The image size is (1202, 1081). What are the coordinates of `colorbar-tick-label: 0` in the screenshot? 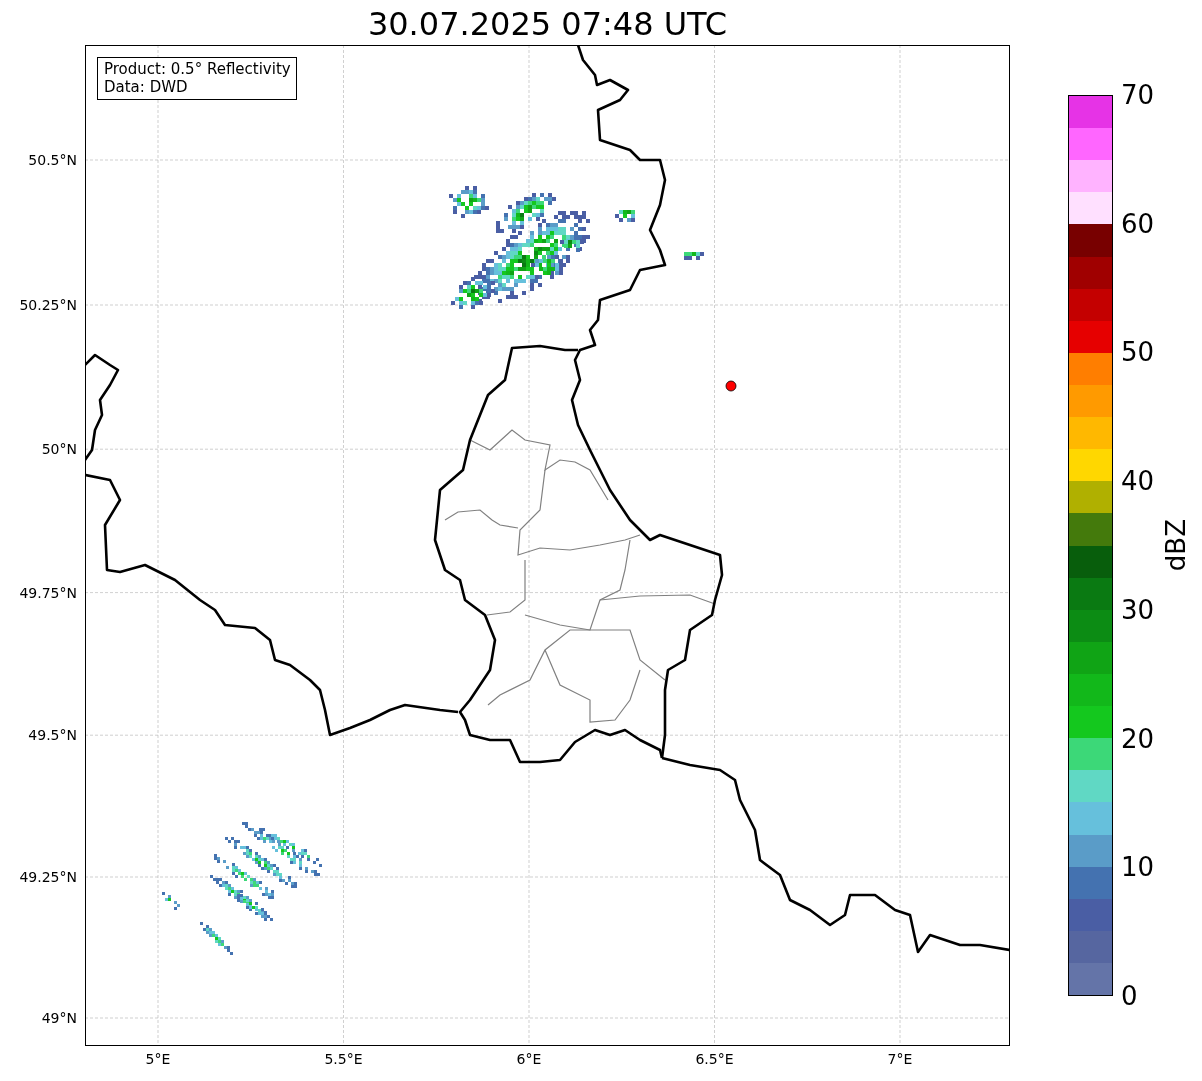 It's located at (1129, 996).